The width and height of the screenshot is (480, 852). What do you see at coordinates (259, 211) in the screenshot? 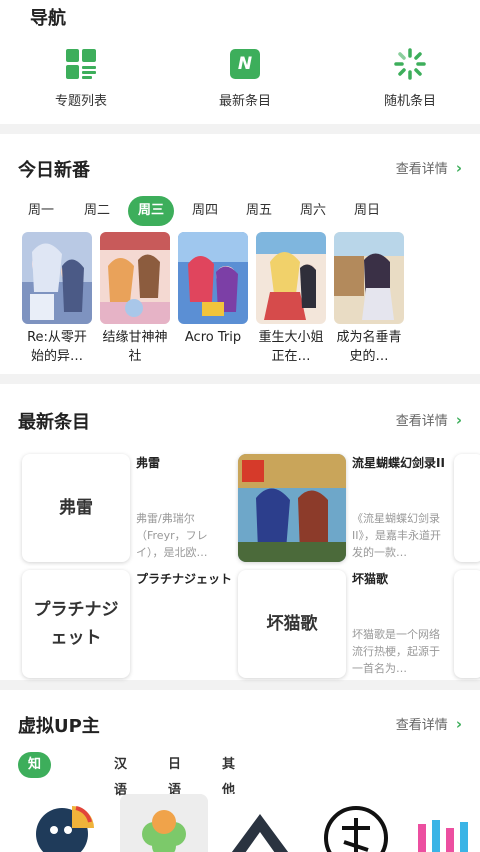
I see `tab-fri: 周五` at bounding box center [259, 211].